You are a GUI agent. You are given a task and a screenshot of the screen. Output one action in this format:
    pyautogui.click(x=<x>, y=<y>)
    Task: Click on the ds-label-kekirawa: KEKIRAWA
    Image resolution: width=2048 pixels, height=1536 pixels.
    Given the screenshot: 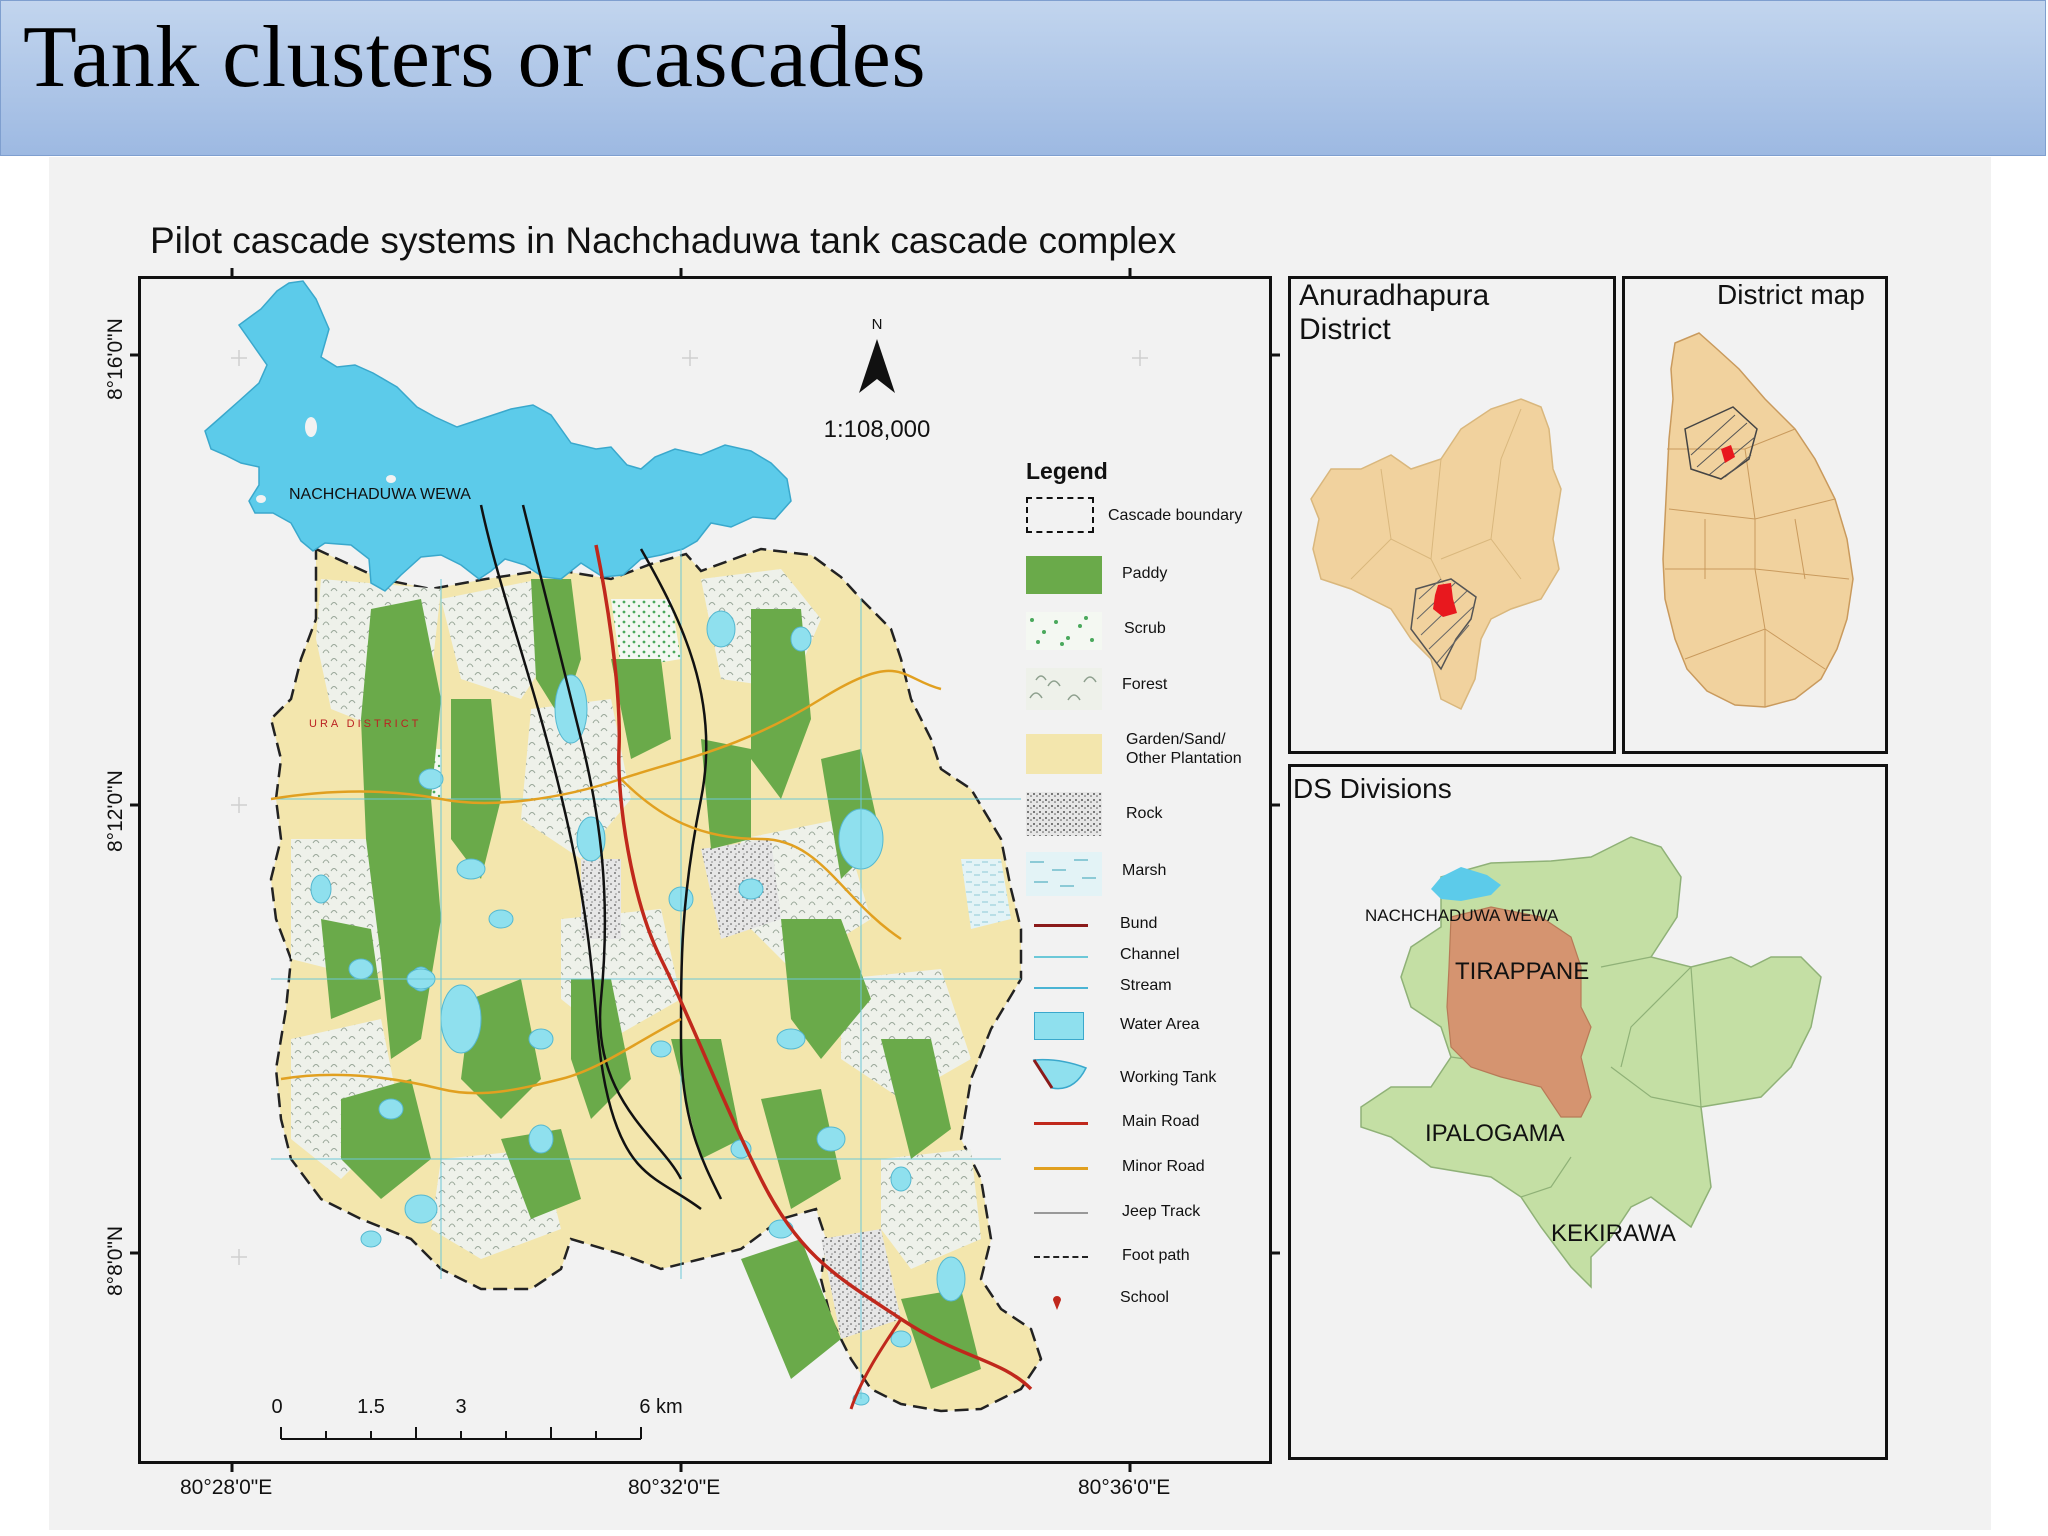 What is the action you would take?
    pyautogui.click(x=1613, y=1233)
    